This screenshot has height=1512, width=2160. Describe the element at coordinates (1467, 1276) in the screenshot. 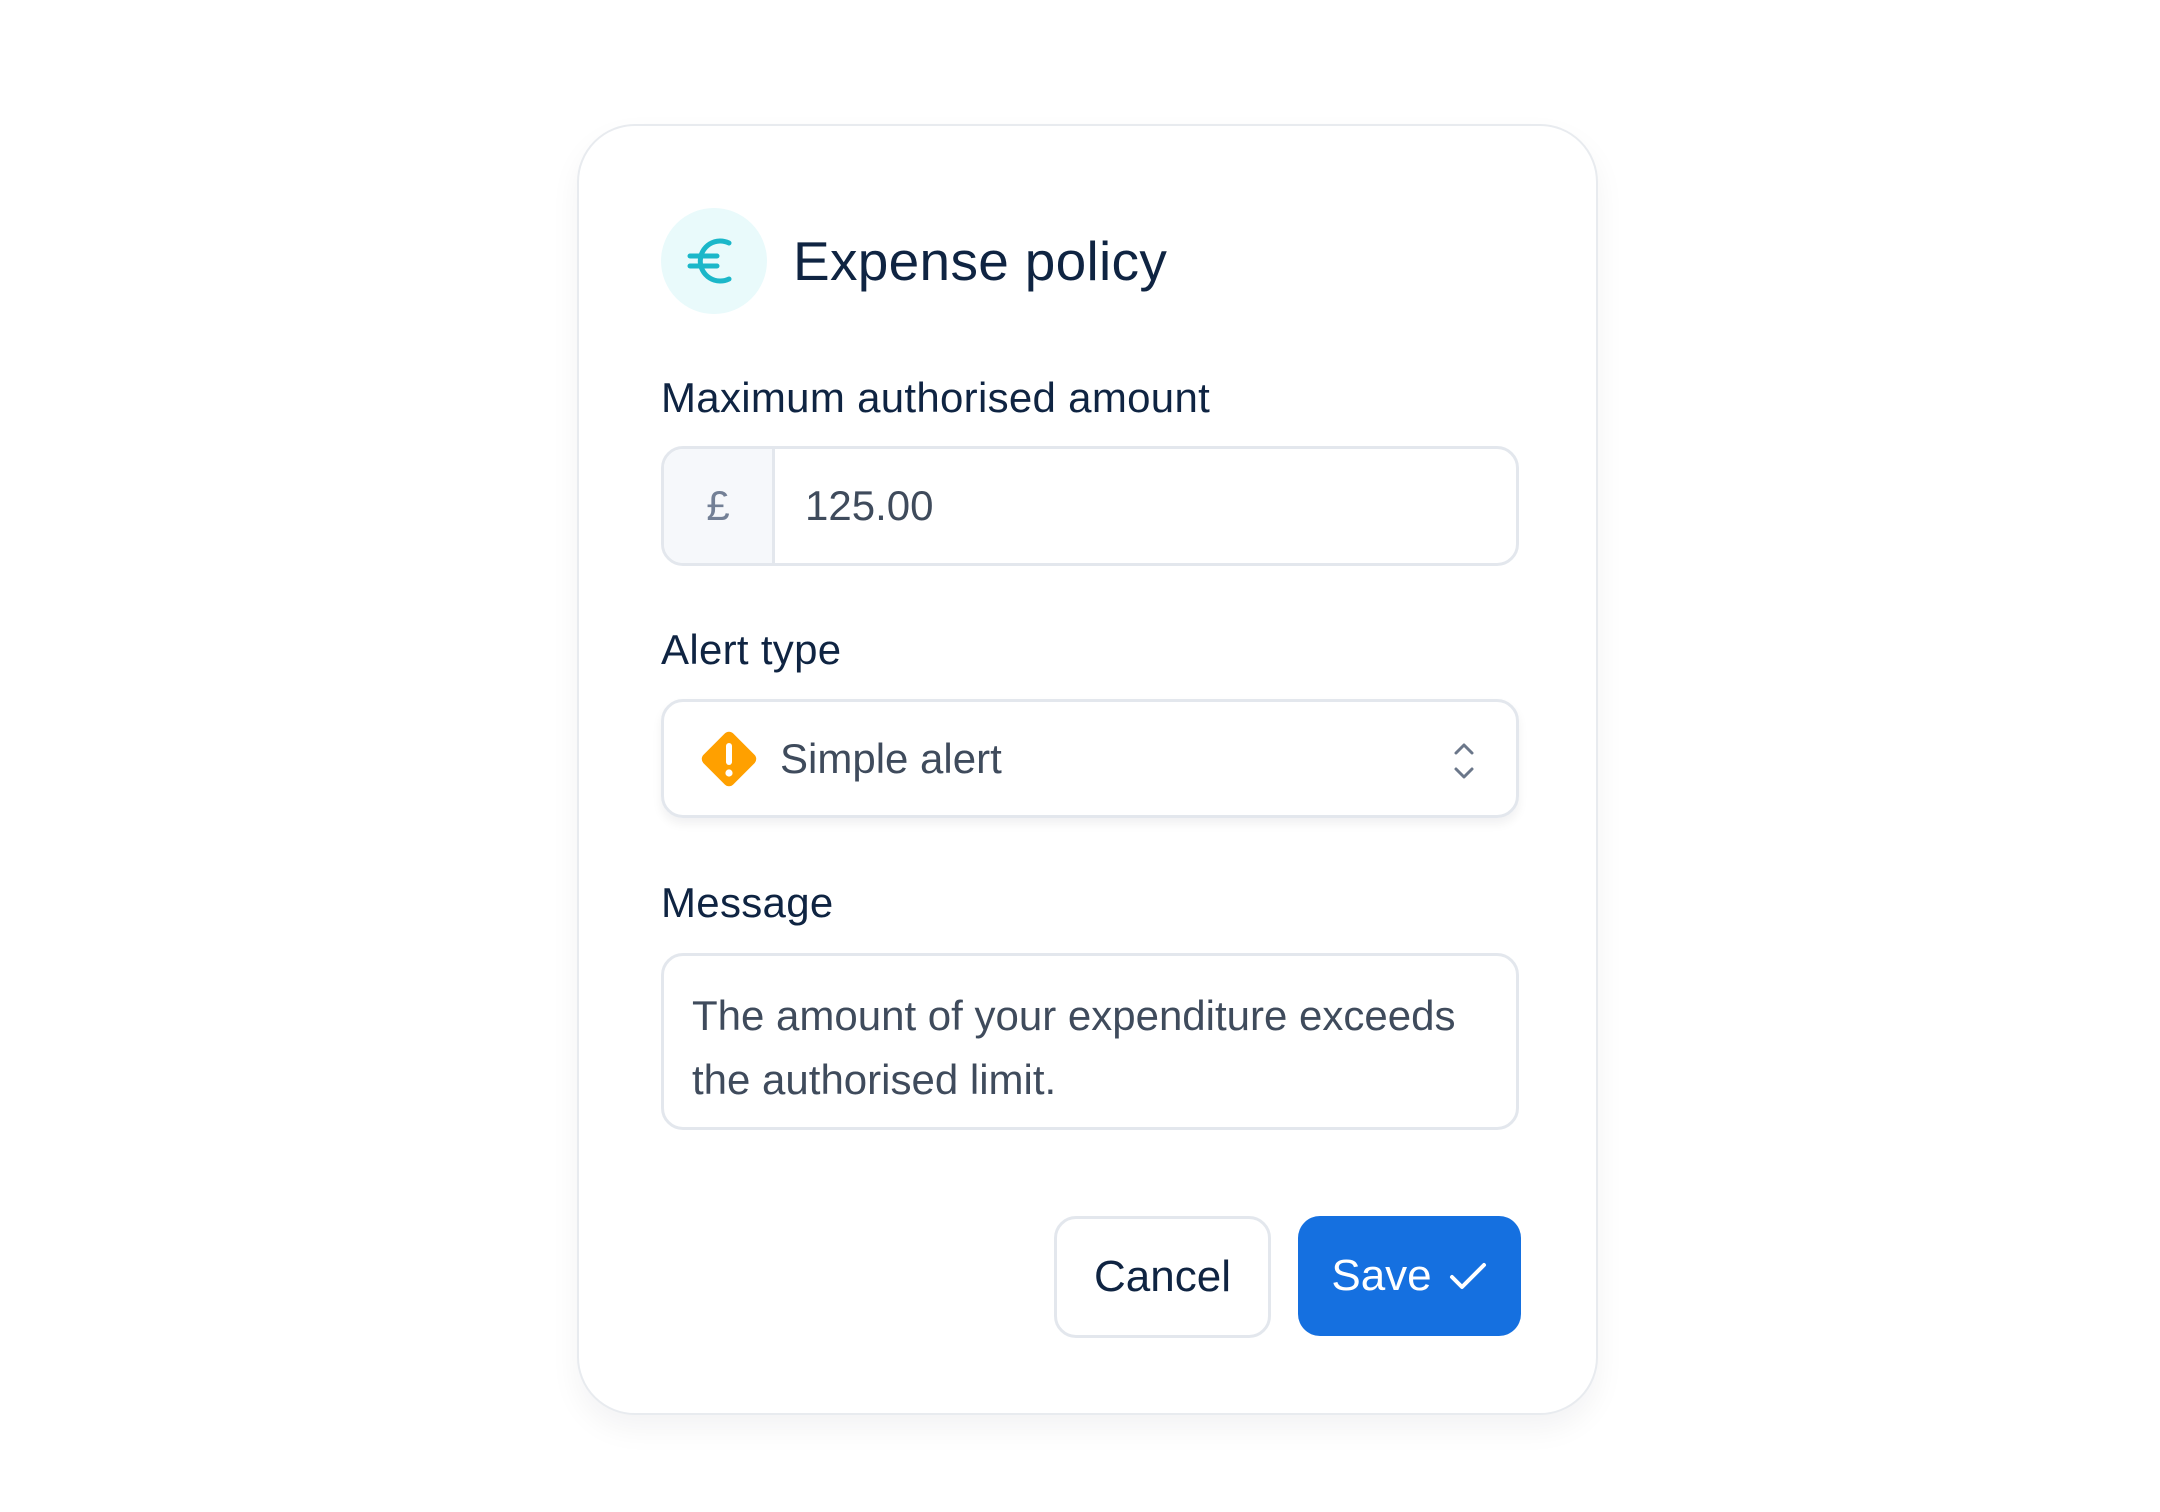

I see `check-icon` at that location.